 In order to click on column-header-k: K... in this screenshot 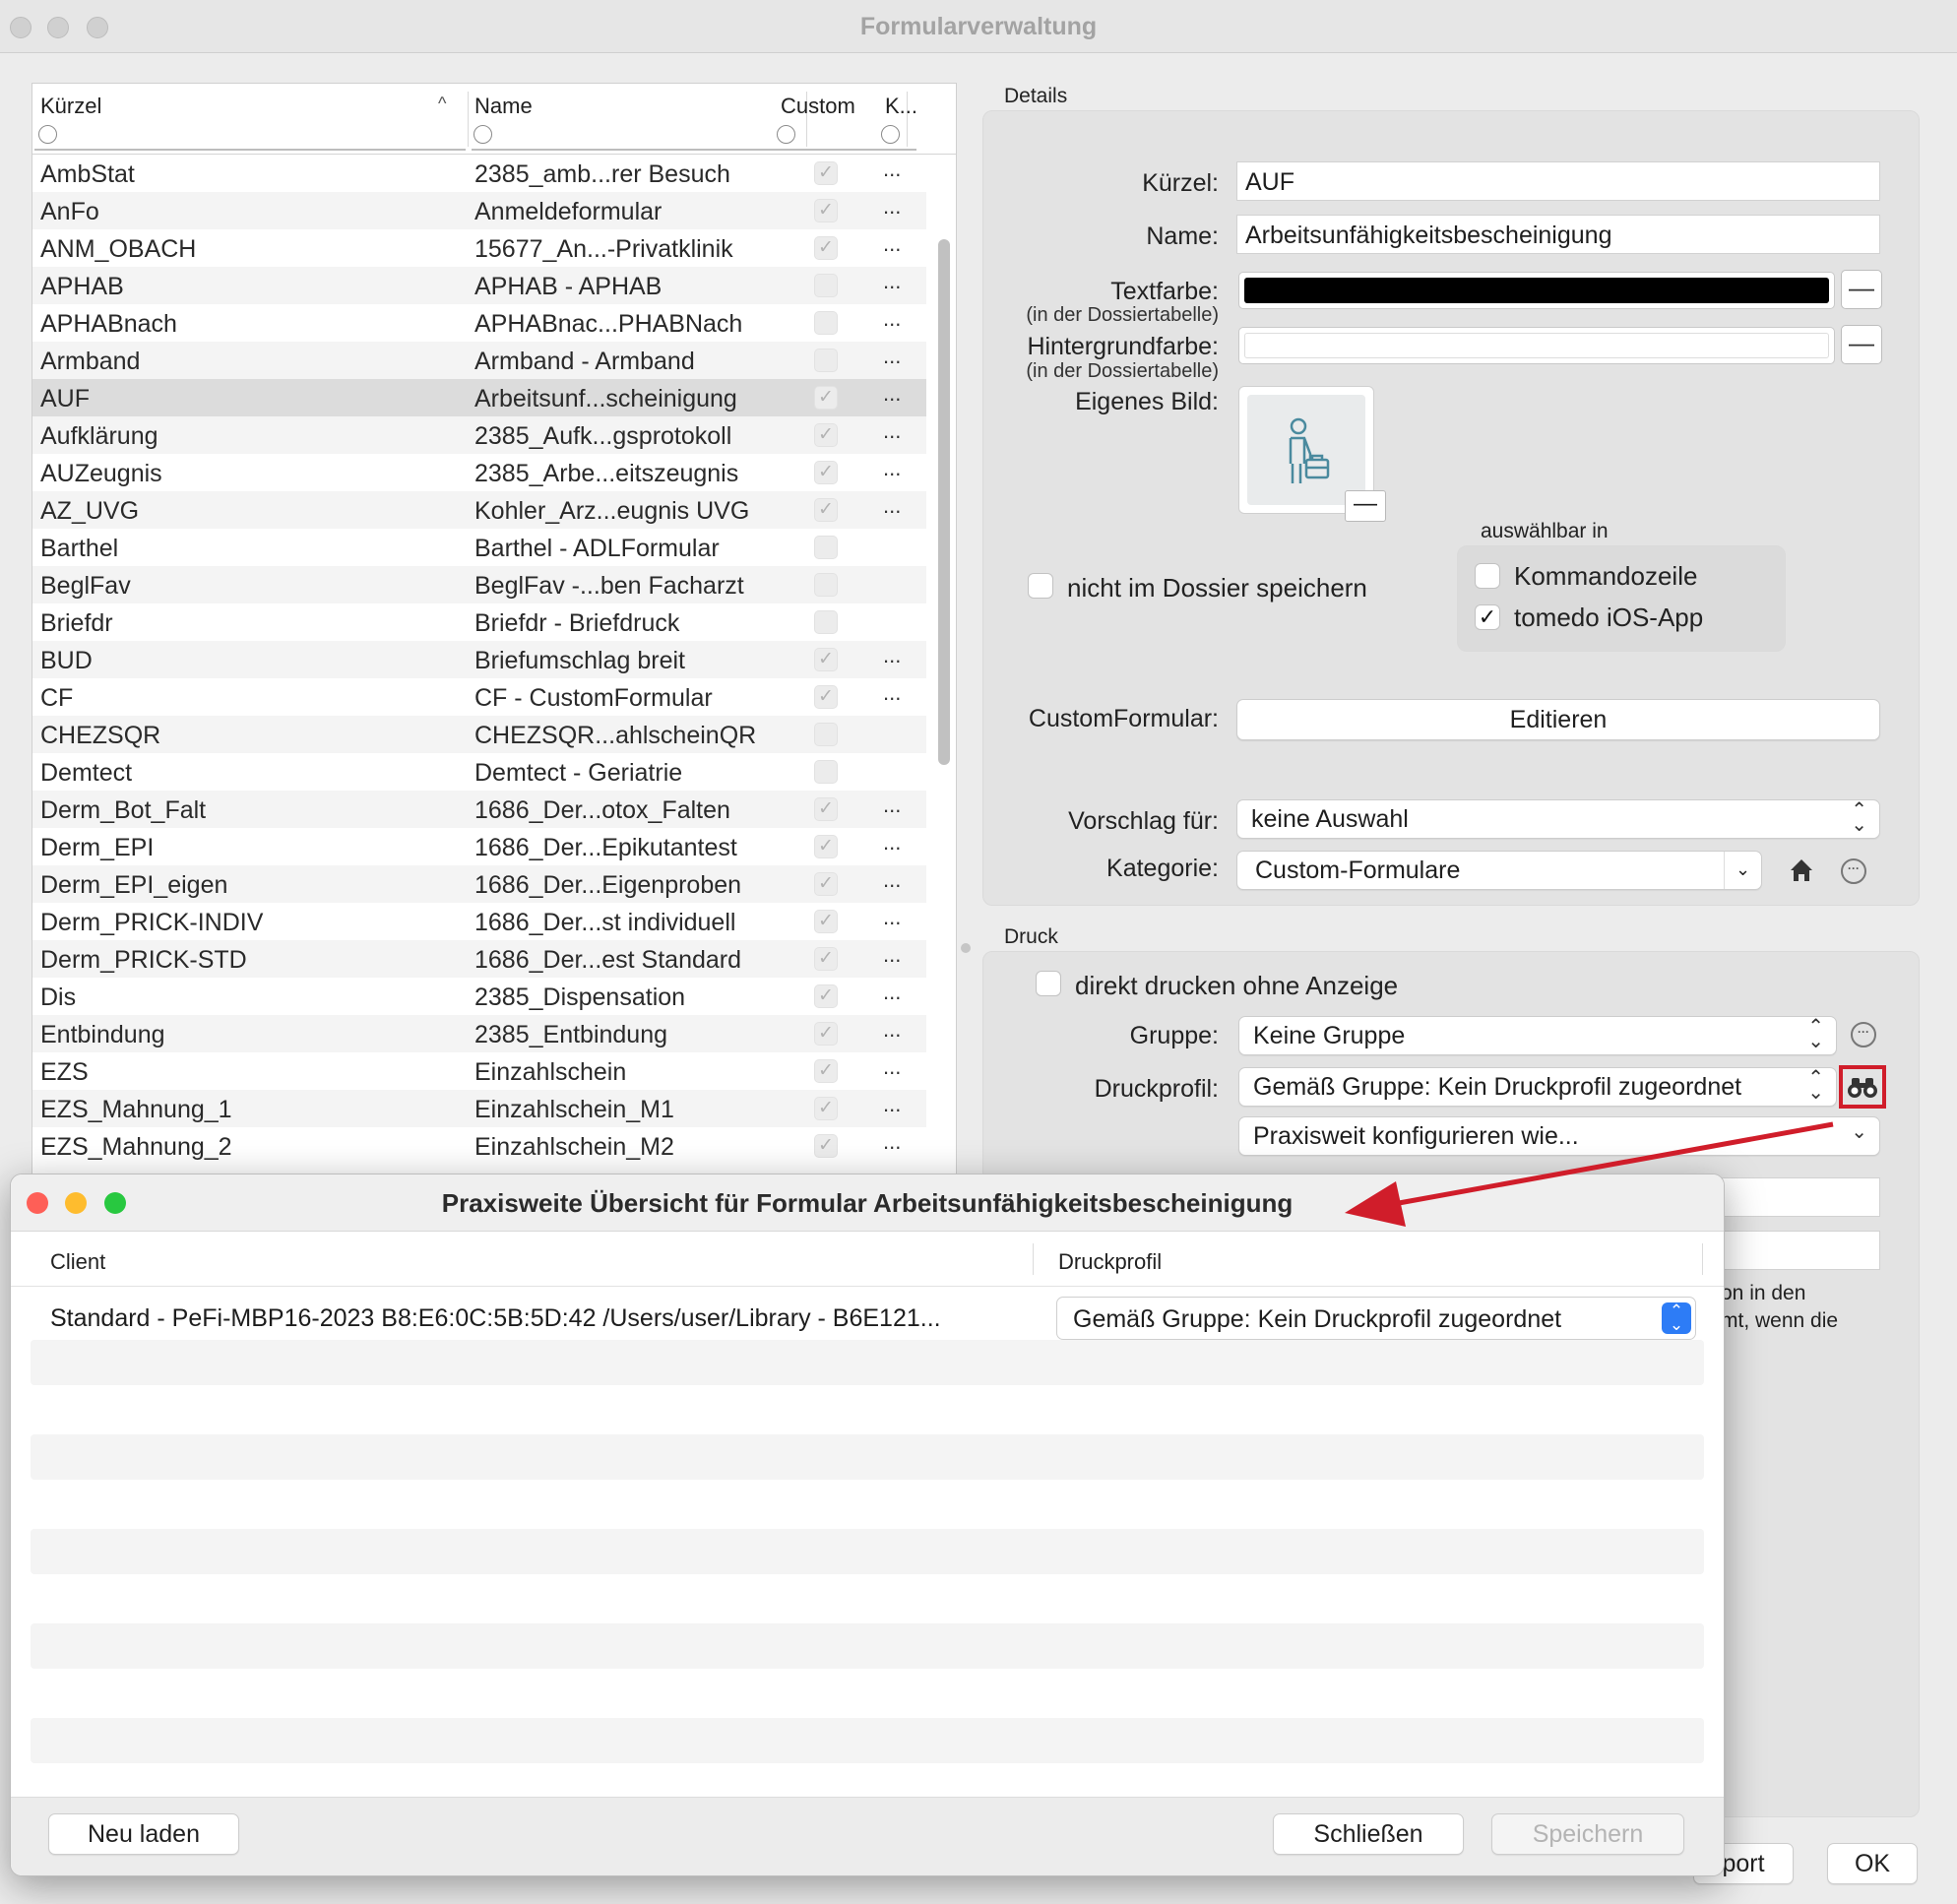, I will do `click(901, 106)`.